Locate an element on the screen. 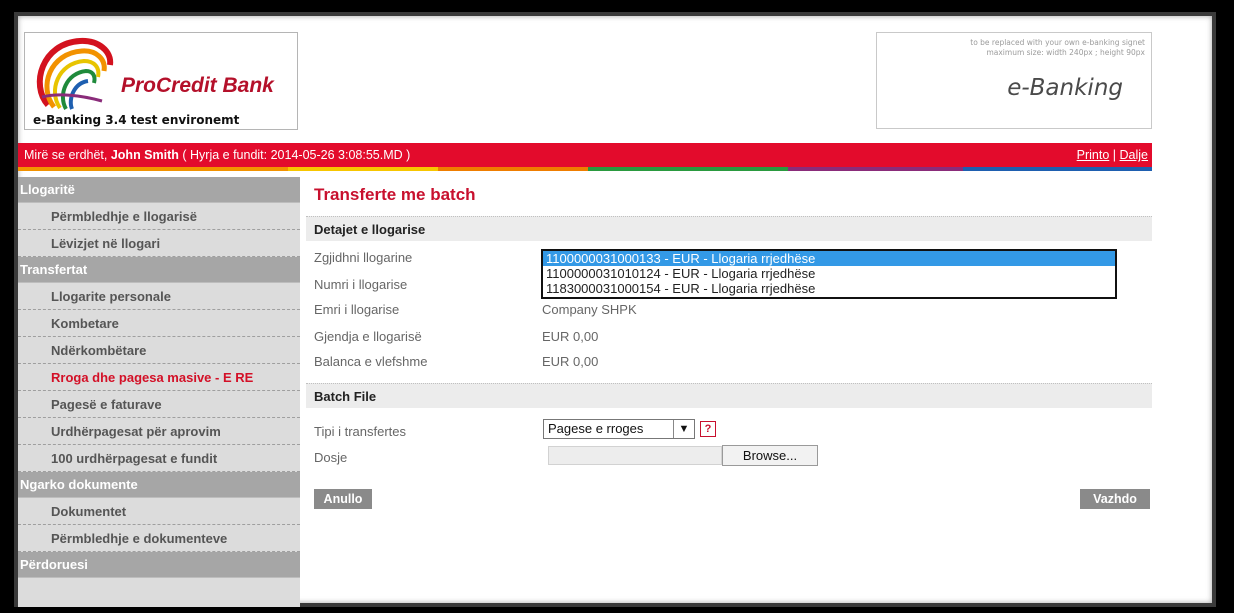 This screenshot has width=1234, height=613. bank-name: ProCredit Bank is located at coordinates (197, 85).